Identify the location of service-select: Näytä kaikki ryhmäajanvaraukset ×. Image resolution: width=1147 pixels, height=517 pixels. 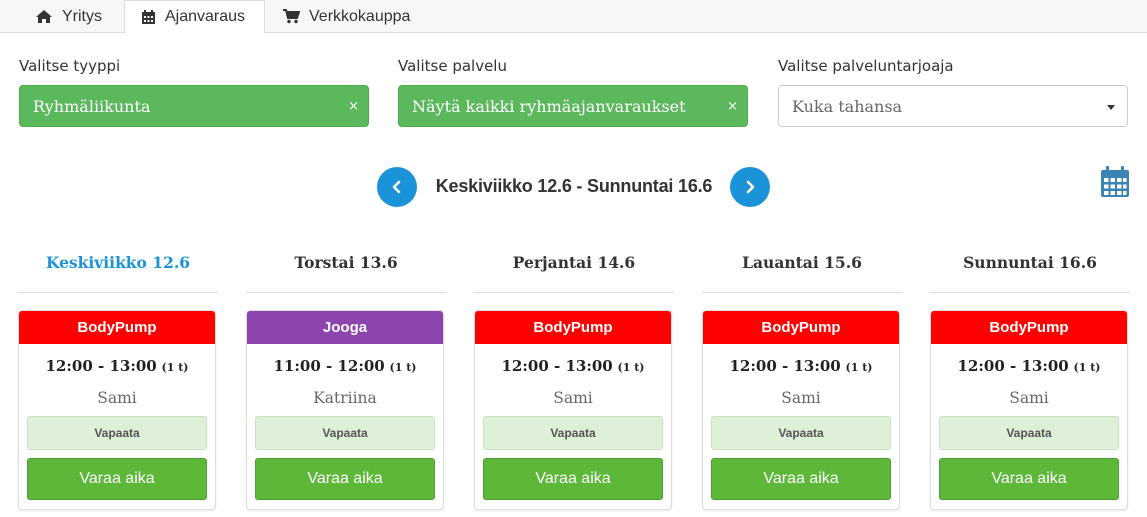
(573, 106).